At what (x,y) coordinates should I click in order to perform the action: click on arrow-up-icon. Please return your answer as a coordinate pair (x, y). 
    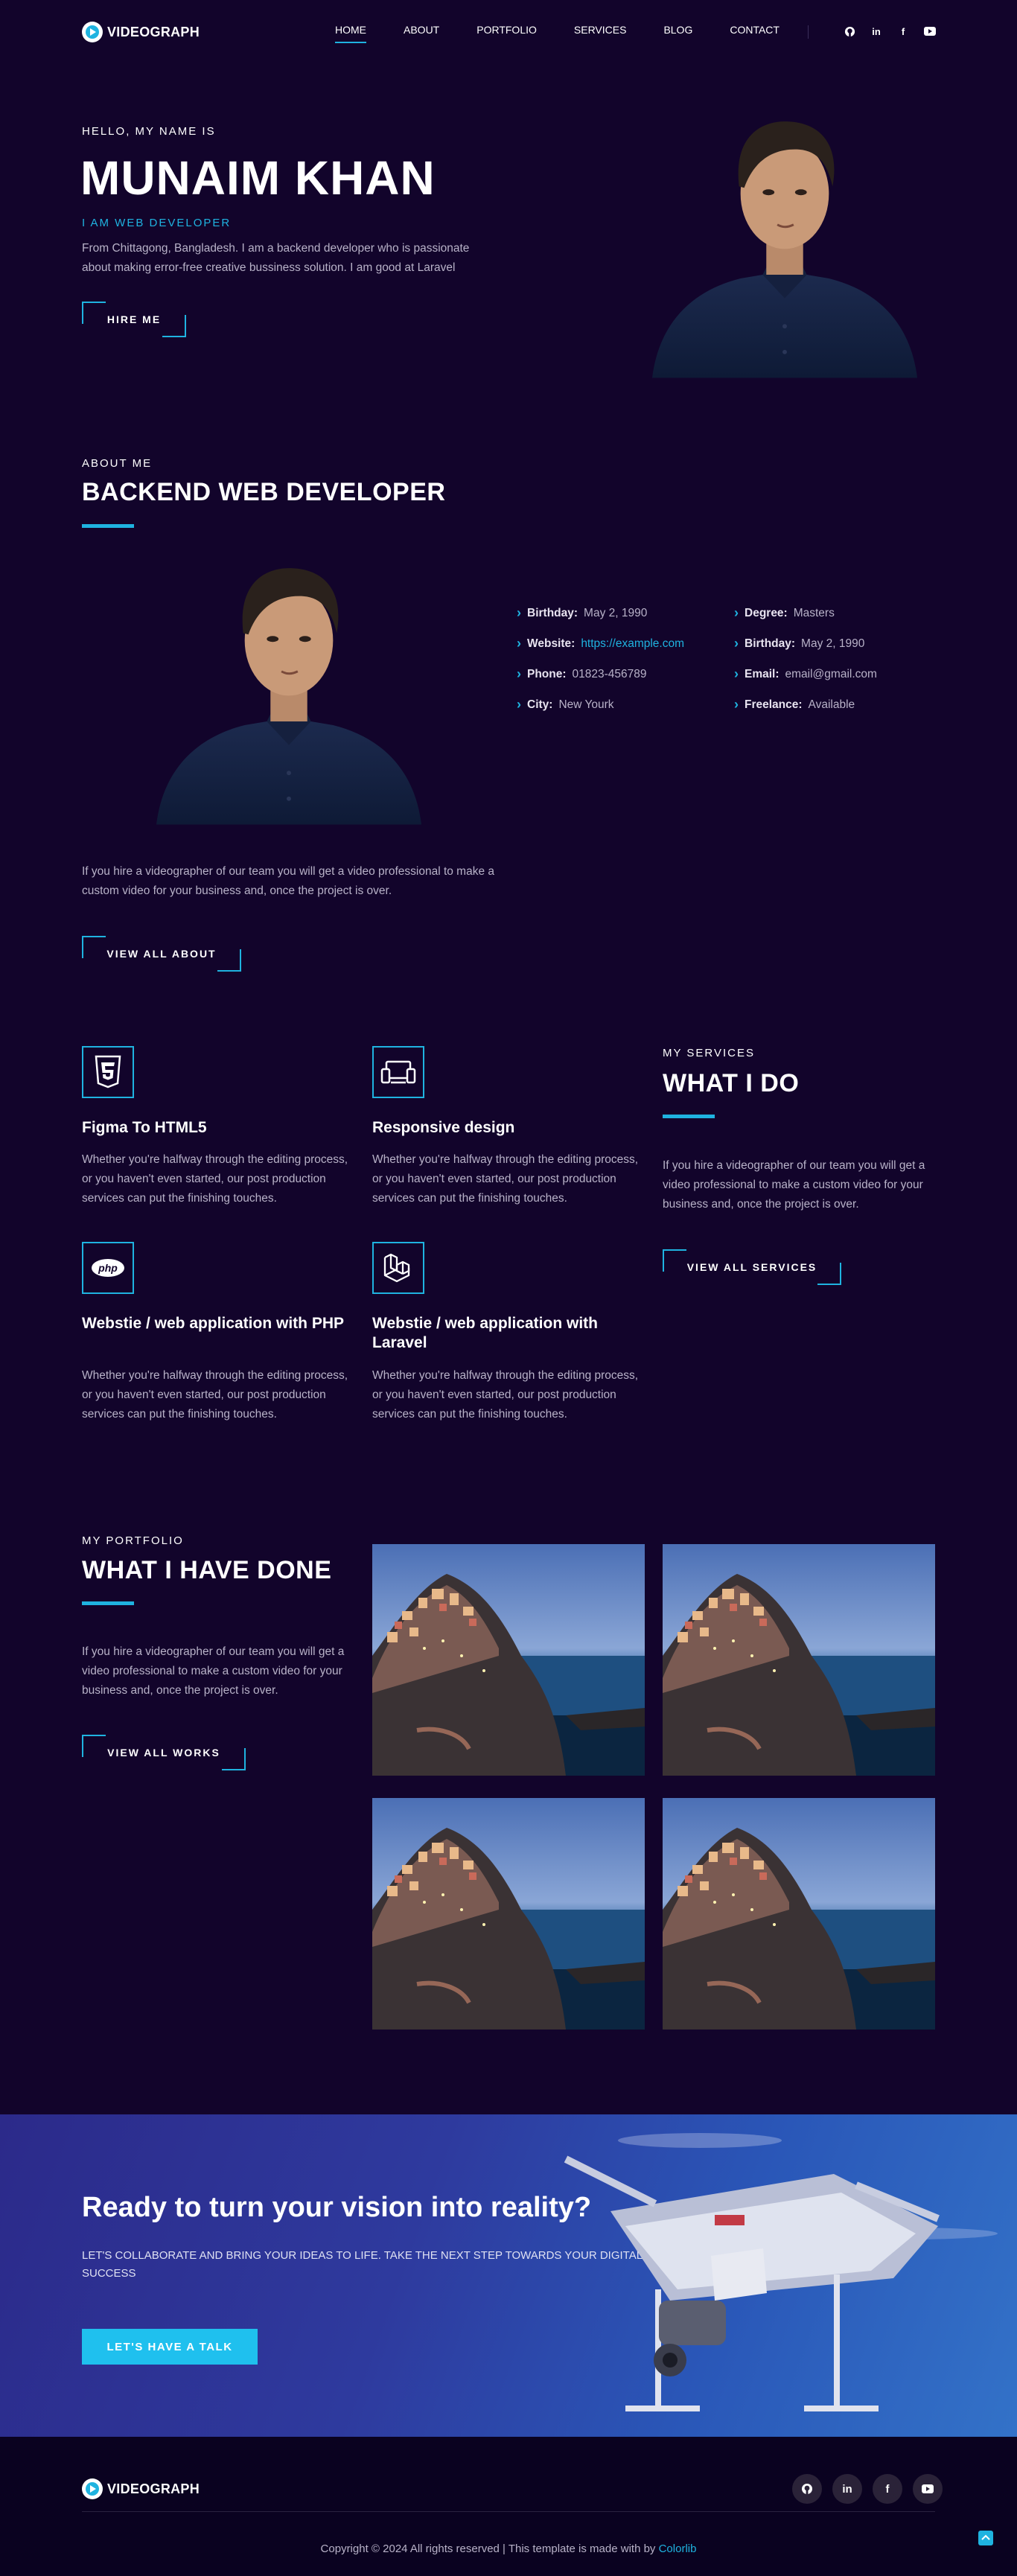
    Looking at the image, I should click on (985, 2537).